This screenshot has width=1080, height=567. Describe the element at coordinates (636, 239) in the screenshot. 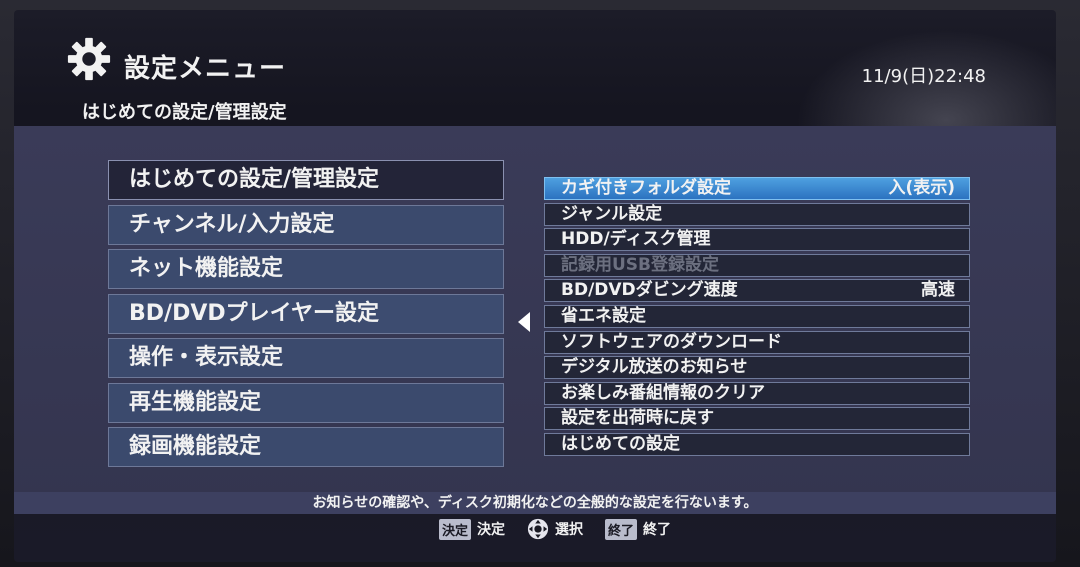

I see `setting-item-label: HDD/ディスク管理` at that location.